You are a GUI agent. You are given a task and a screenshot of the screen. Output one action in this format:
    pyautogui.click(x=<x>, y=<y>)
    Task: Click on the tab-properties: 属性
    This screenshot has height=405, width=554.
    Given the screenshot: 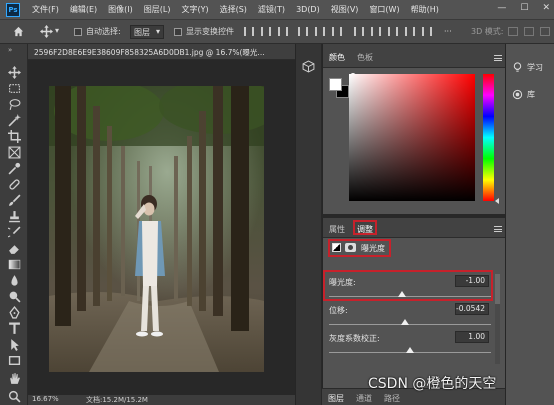 What is the action you would take?
    pyautogui.click(x=337, y=229)
    